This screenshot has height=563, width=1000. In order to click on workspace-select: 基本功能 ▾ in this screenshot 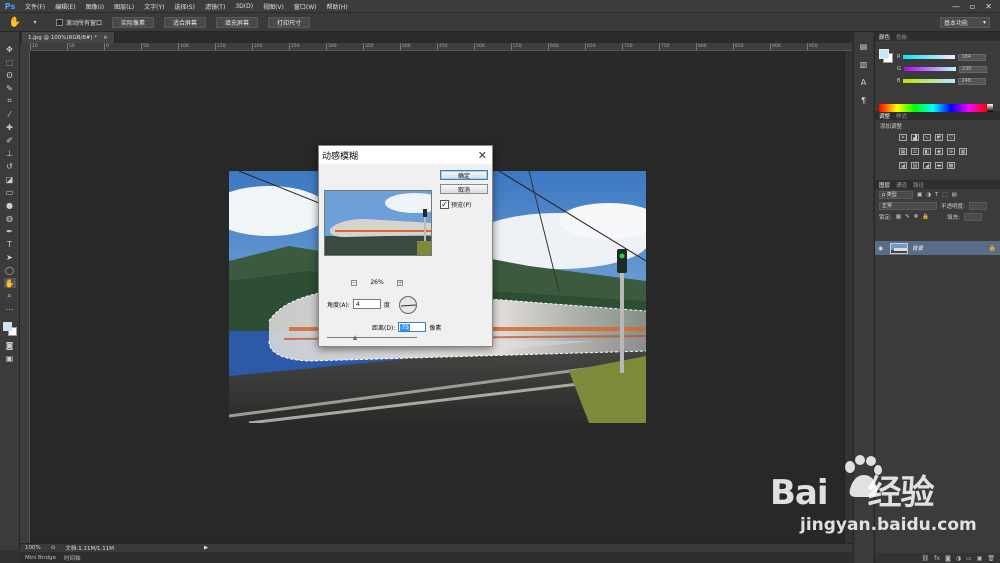, I will do `click(965, 22)`.